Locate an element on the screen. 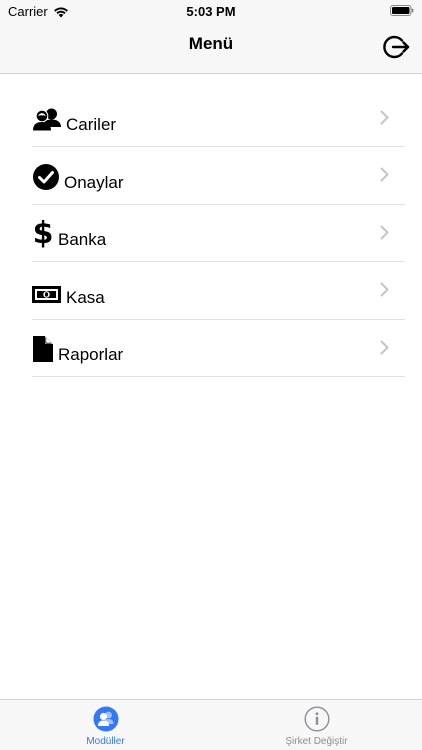 The image size is (422, 750). modules-icon is located at coordinates (105, 719).